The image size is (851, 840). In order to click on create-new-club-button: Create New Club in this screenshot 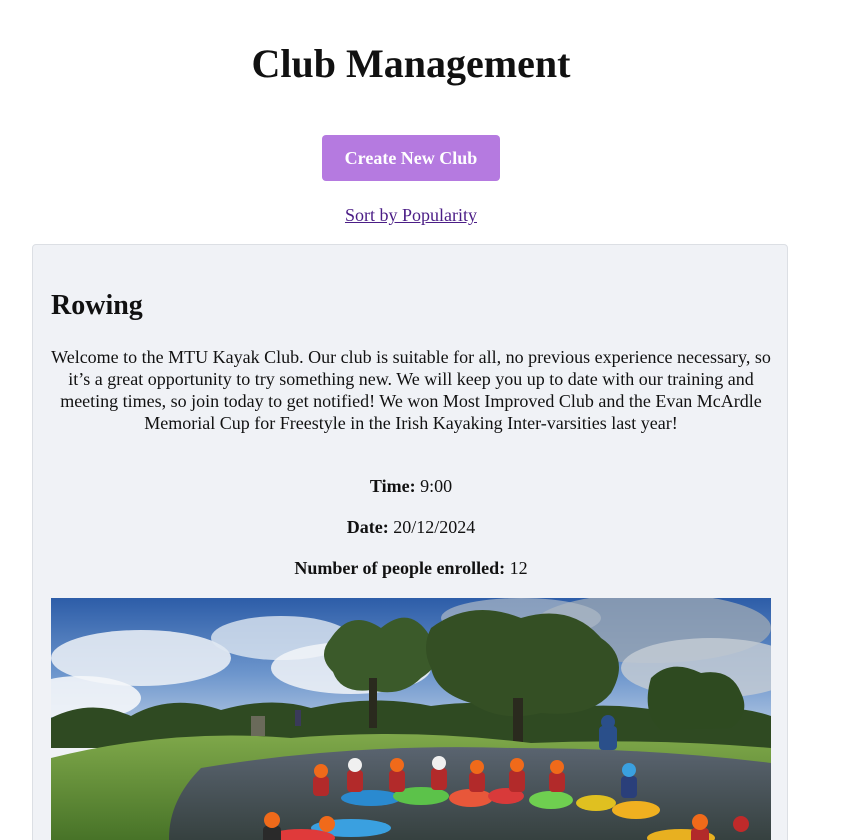, I will do `click(411, 158)`.